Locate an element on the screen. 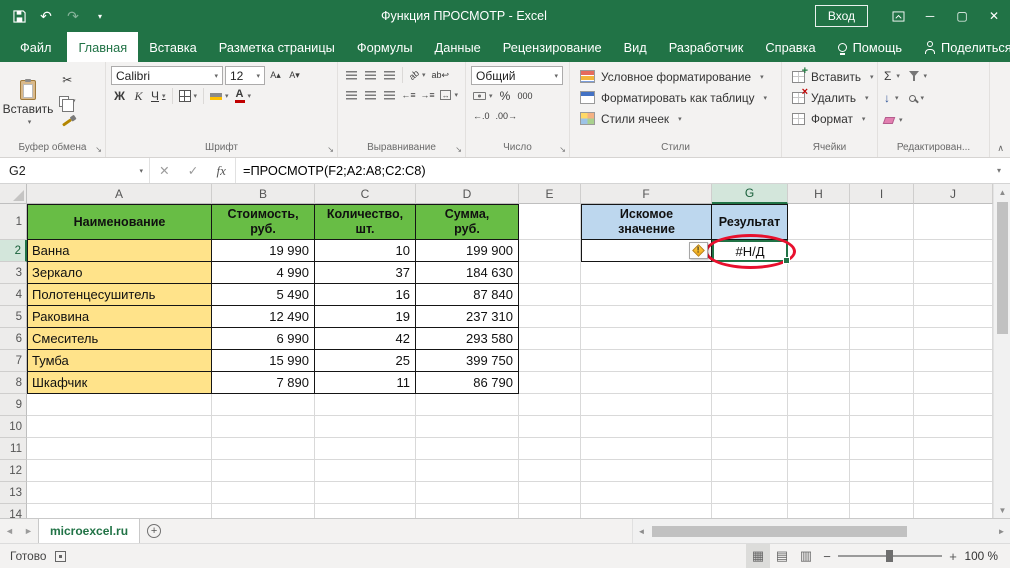 The height and width of the screenshot is (568, 1010). cell-I7 is located at coordinates (882, 361).